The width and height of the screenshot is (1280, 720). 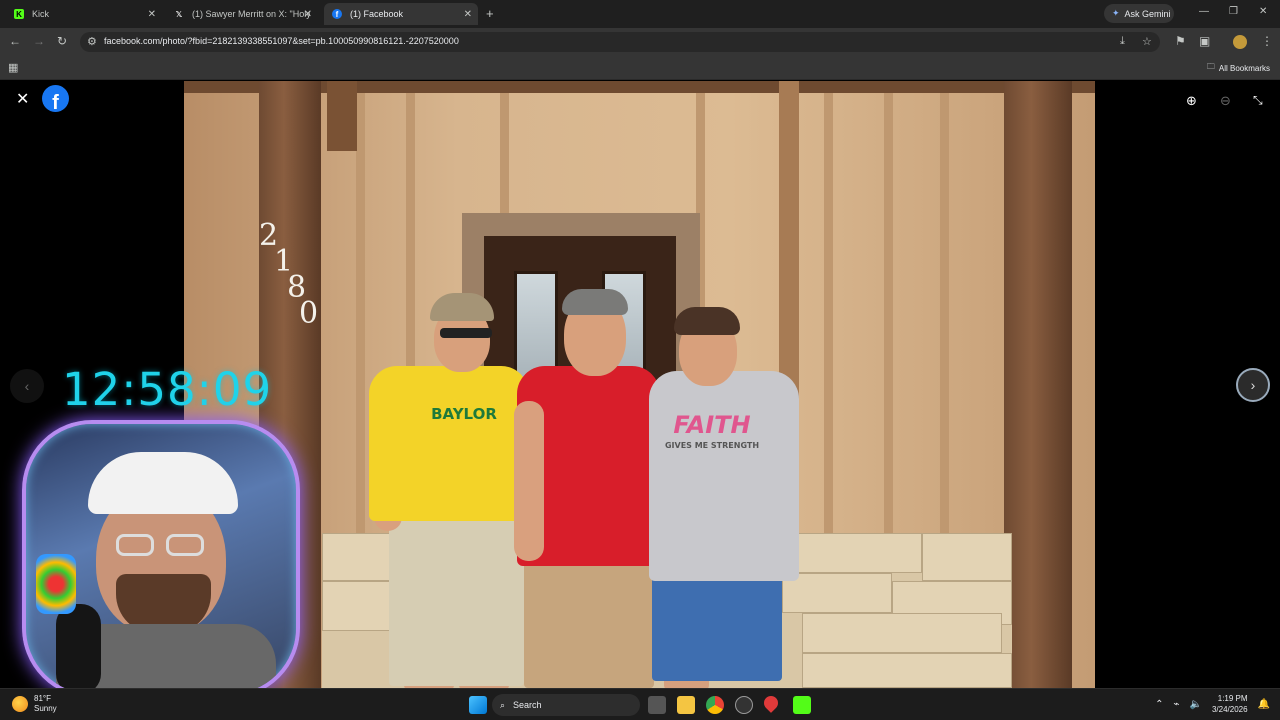 What do you see at coordinates (19, 14) in the screenshot?
I see `kick-icon: K` at bounding box center [19, 14].